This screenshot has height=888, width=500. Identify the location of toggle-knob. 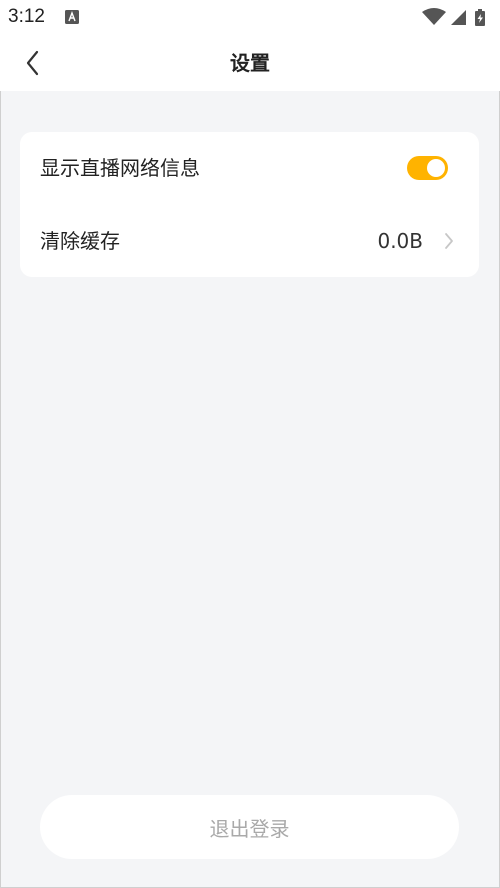
(436, 168).